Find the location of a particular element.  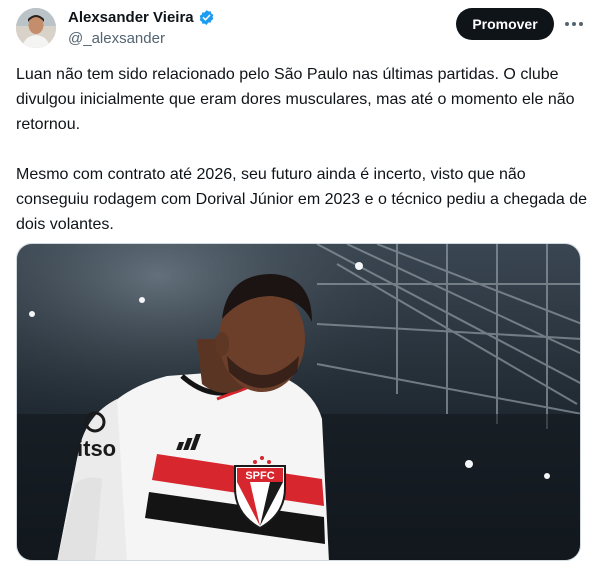

author-name: Alexsander Vieira is located at coordinates (131, 17).